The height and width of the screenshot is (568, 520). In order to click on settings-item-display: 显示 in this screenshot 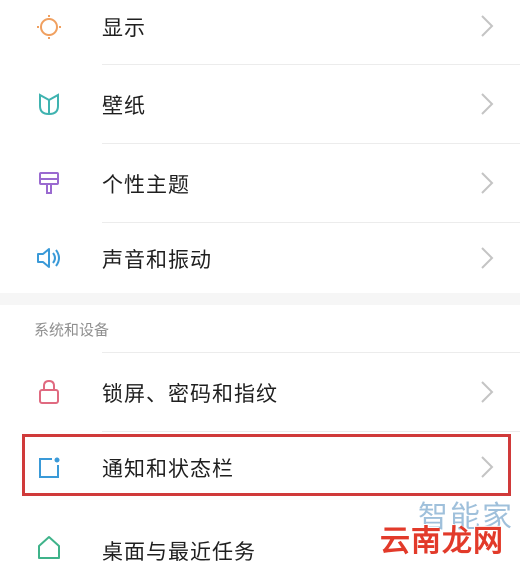, I will do `click(260, 27)`.